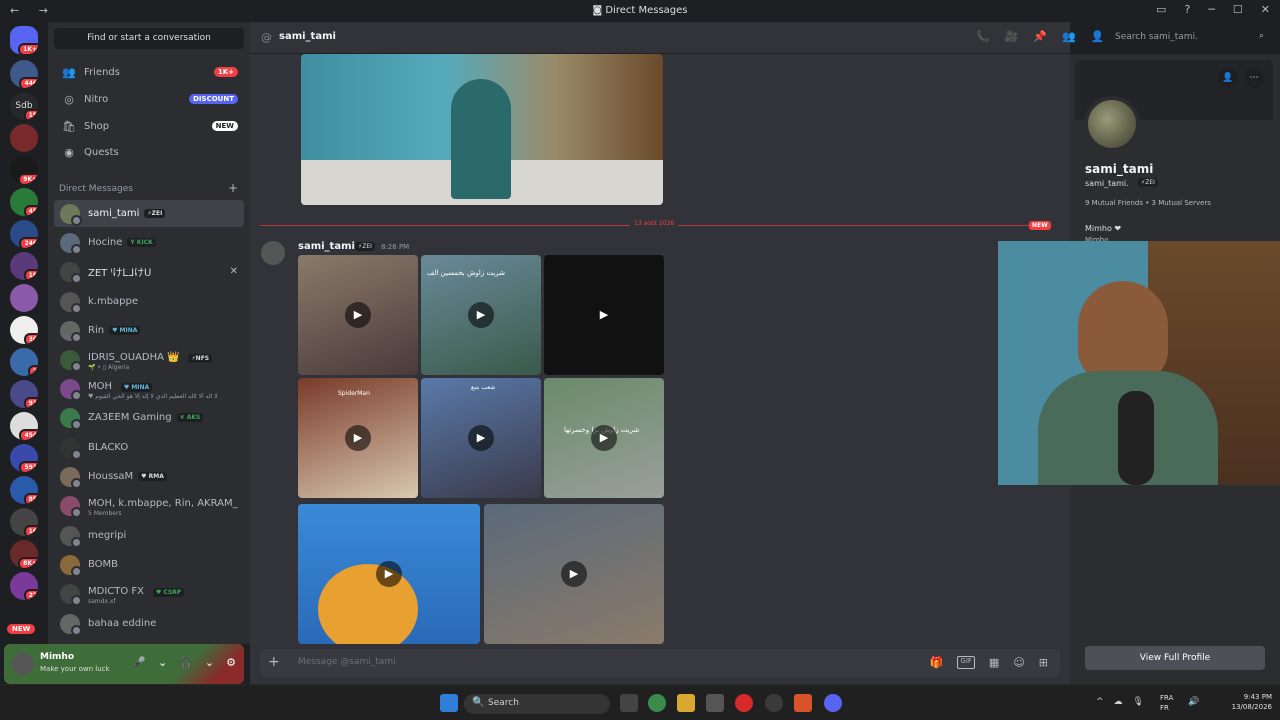 This screenshot has width=1280, height=720. Describe the element at coordinates (358, 438) in the screenshot. I see `video-attachment: SpiderMan ▶` at that location.